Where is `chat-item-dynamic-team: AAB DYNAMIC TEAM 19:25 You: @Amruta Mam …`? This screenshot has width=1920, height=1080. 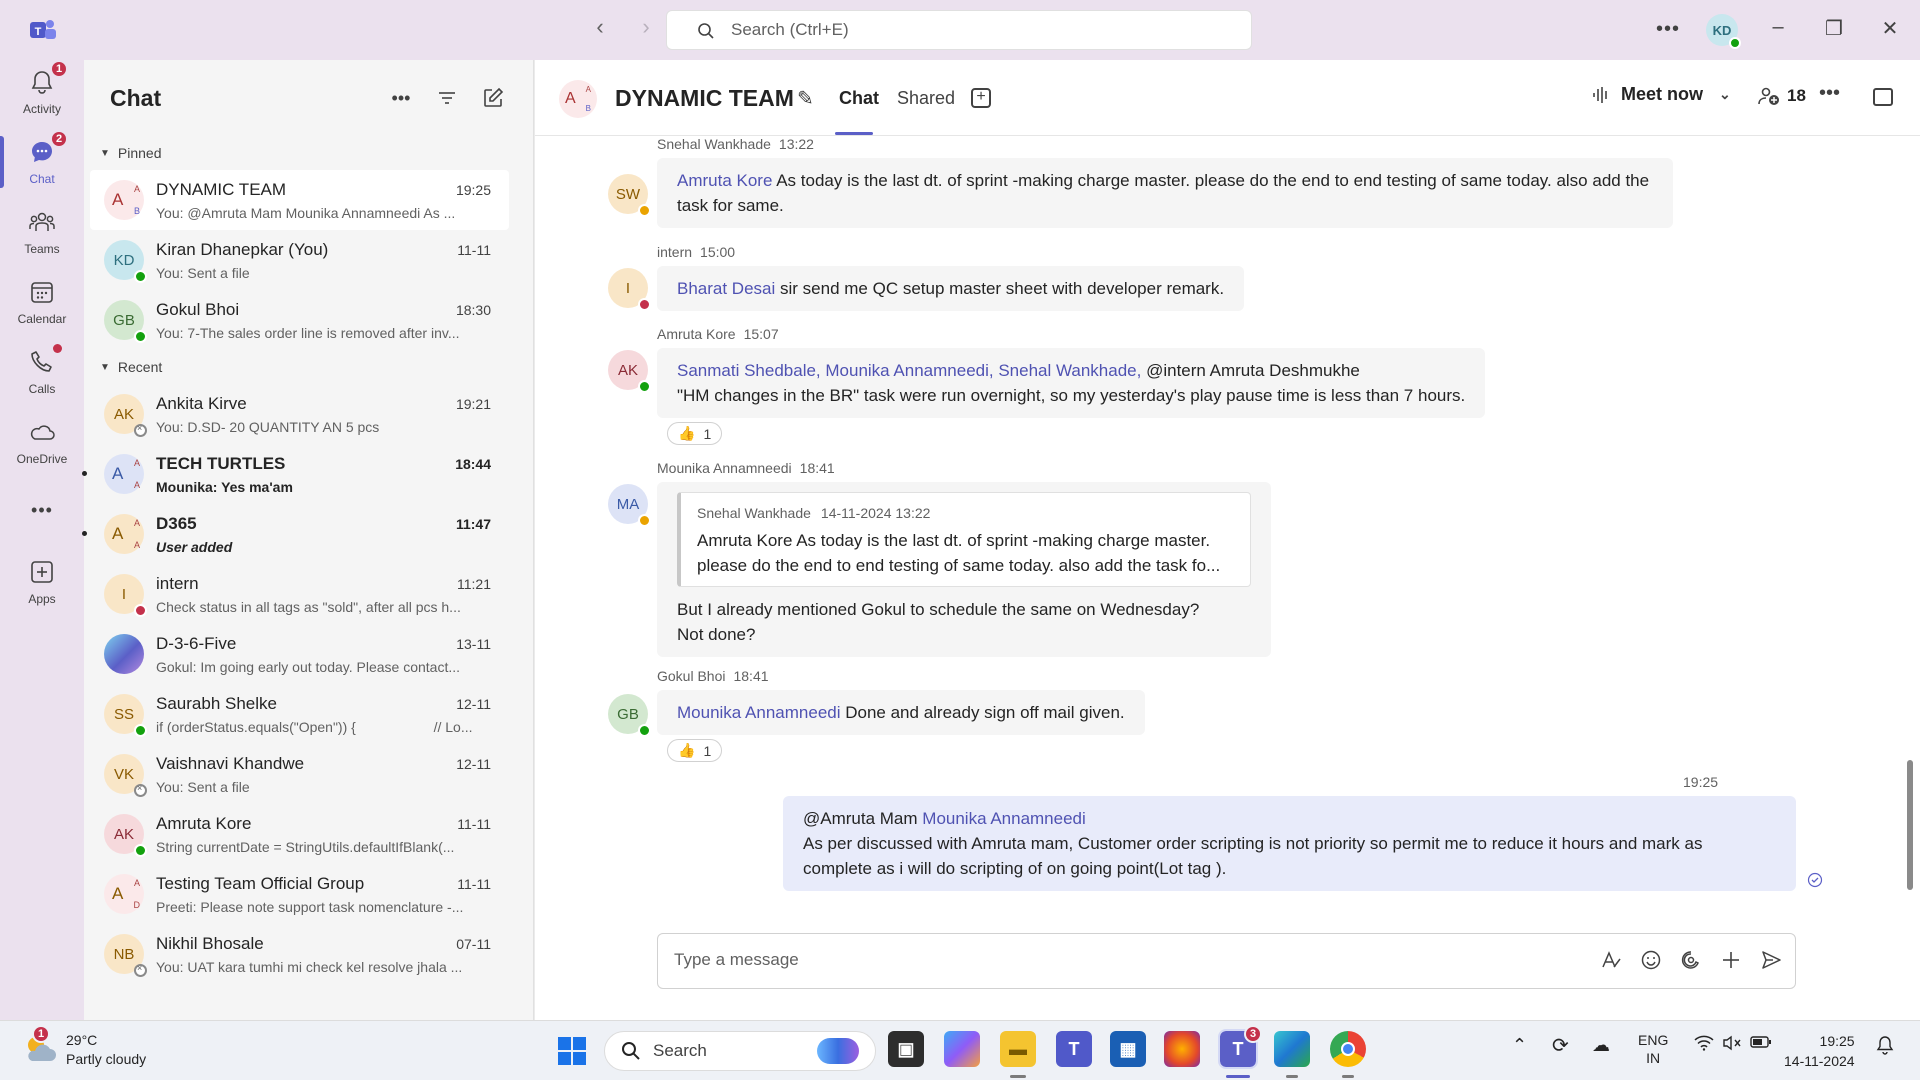 chat-item-dynamic-team: AAB DYNAMIC TEAM 19:25 You: @Amruta Mam … is located at coordinates (299, 200).